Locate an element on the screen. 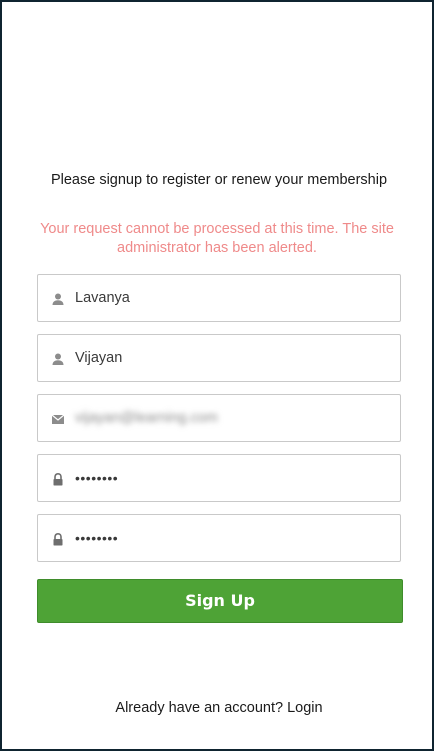 This screenshot has height=751, width=434. password-value: •••••••• is located at coordinates (97, 478).